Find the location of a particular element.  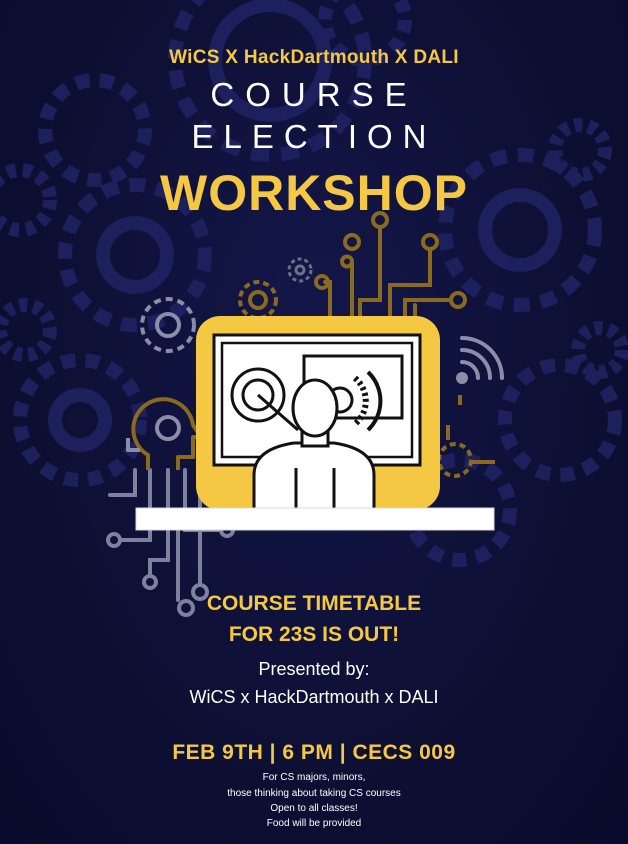

announcement-line-1: COURSE TIMETABLE is located at coordinates (314, 603).